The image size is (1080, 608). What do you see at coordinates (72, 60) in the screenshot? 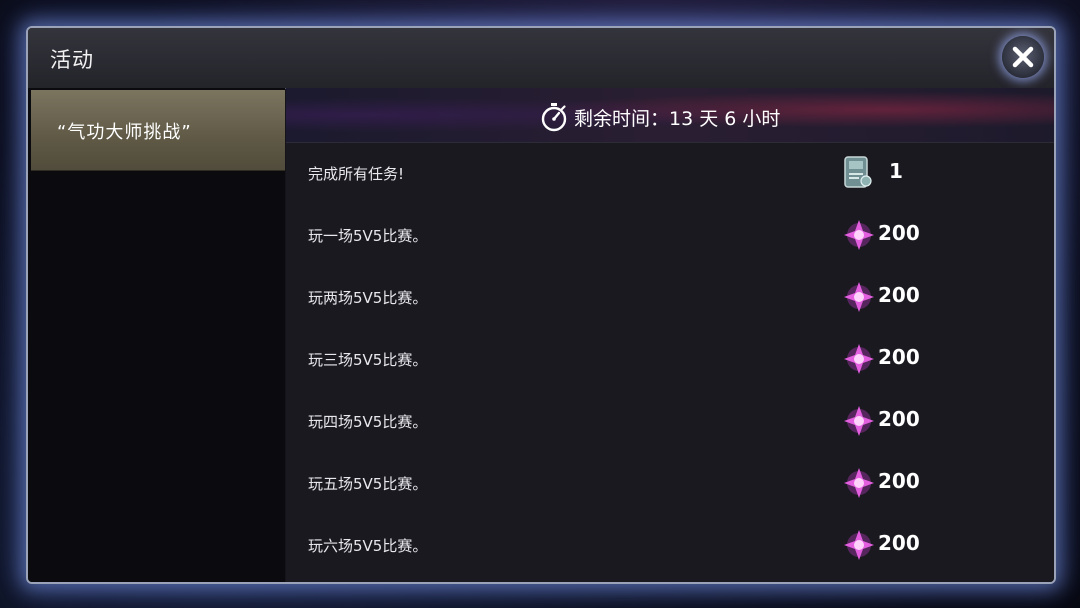
I see `window-title: 活动` at bounding box center [72, 60].